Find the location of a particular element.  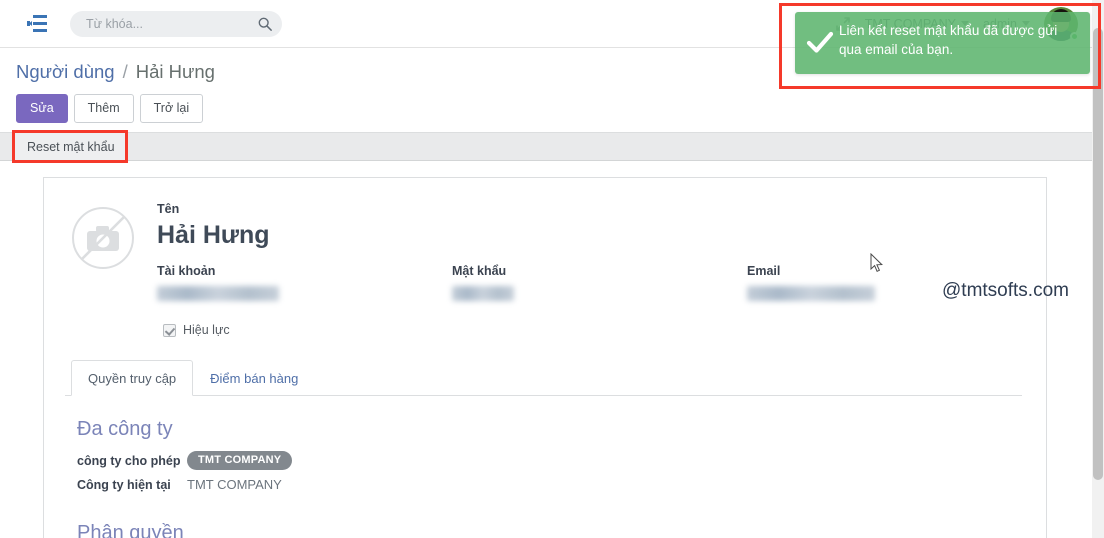

current-company-row: Công ty hiện tại TMT COMPANY is located at coordinates (549, 484).